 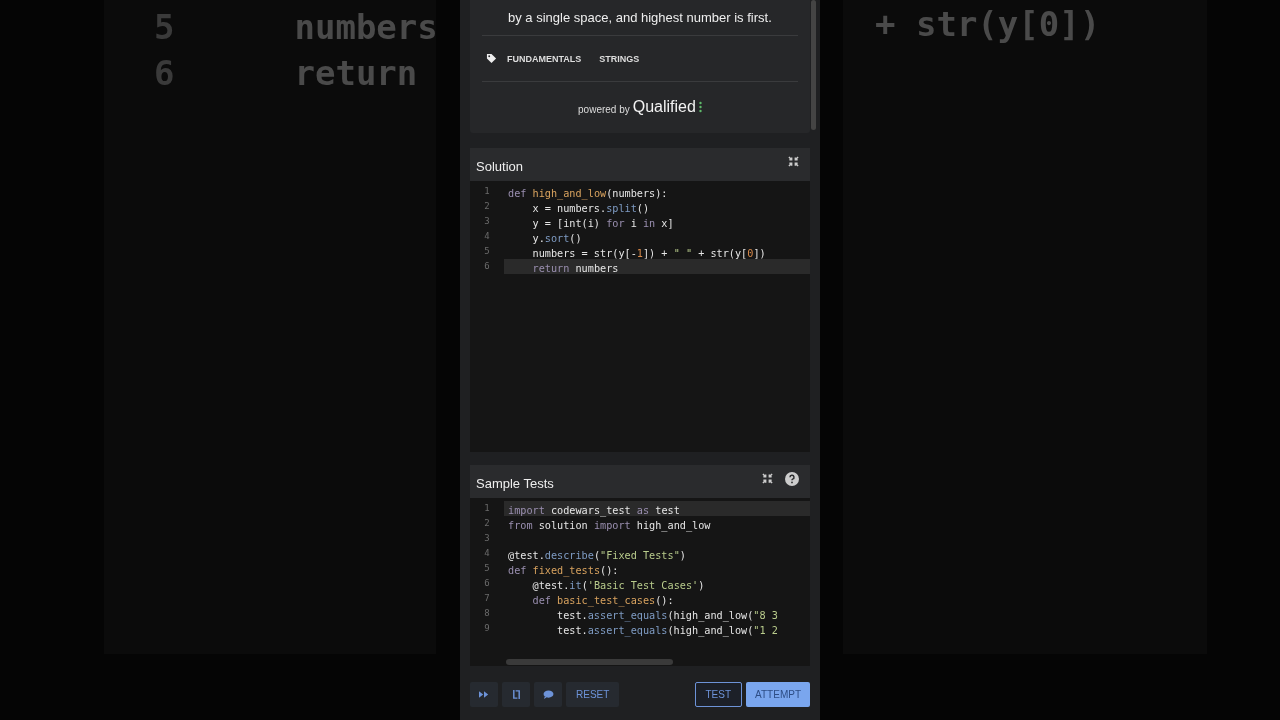 What do you see at coordinates (619, 58) in the screenshot?
I see `tag-link: STRINGS` at bounding box center [619, 58].